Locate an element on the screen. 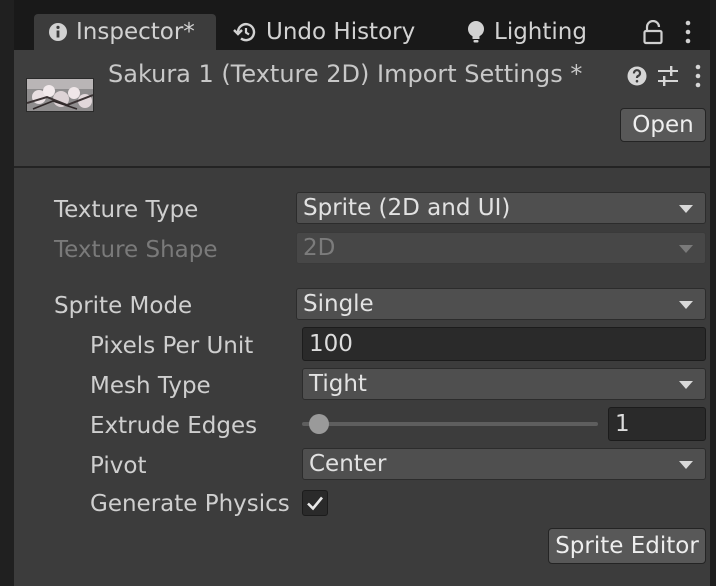 This screenshot has height=586, width=716. sprite-editor-button: Sprite Editor is located at coordinates (627, 546).